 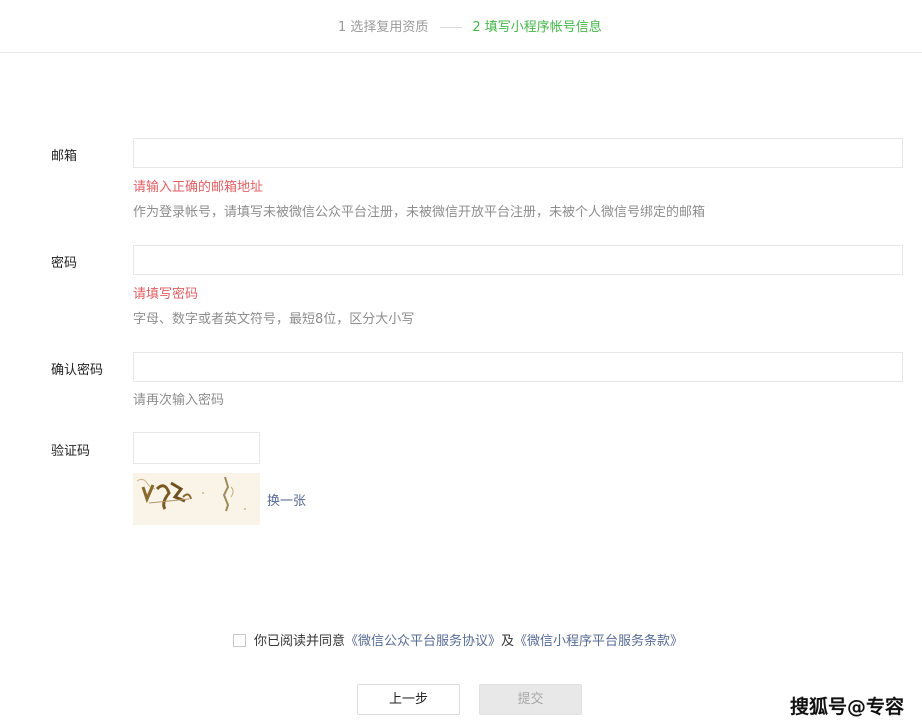 I want to click on miniprogram-terms-link: 《微信小程序平台服务条款》, so click(x=598, y=641).